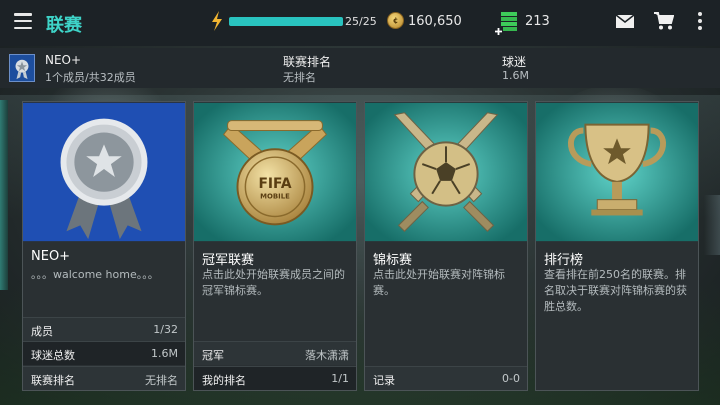 This screenshot has height=405, width=720. I want to click on stat-value: 1/1, so click(340, 378).